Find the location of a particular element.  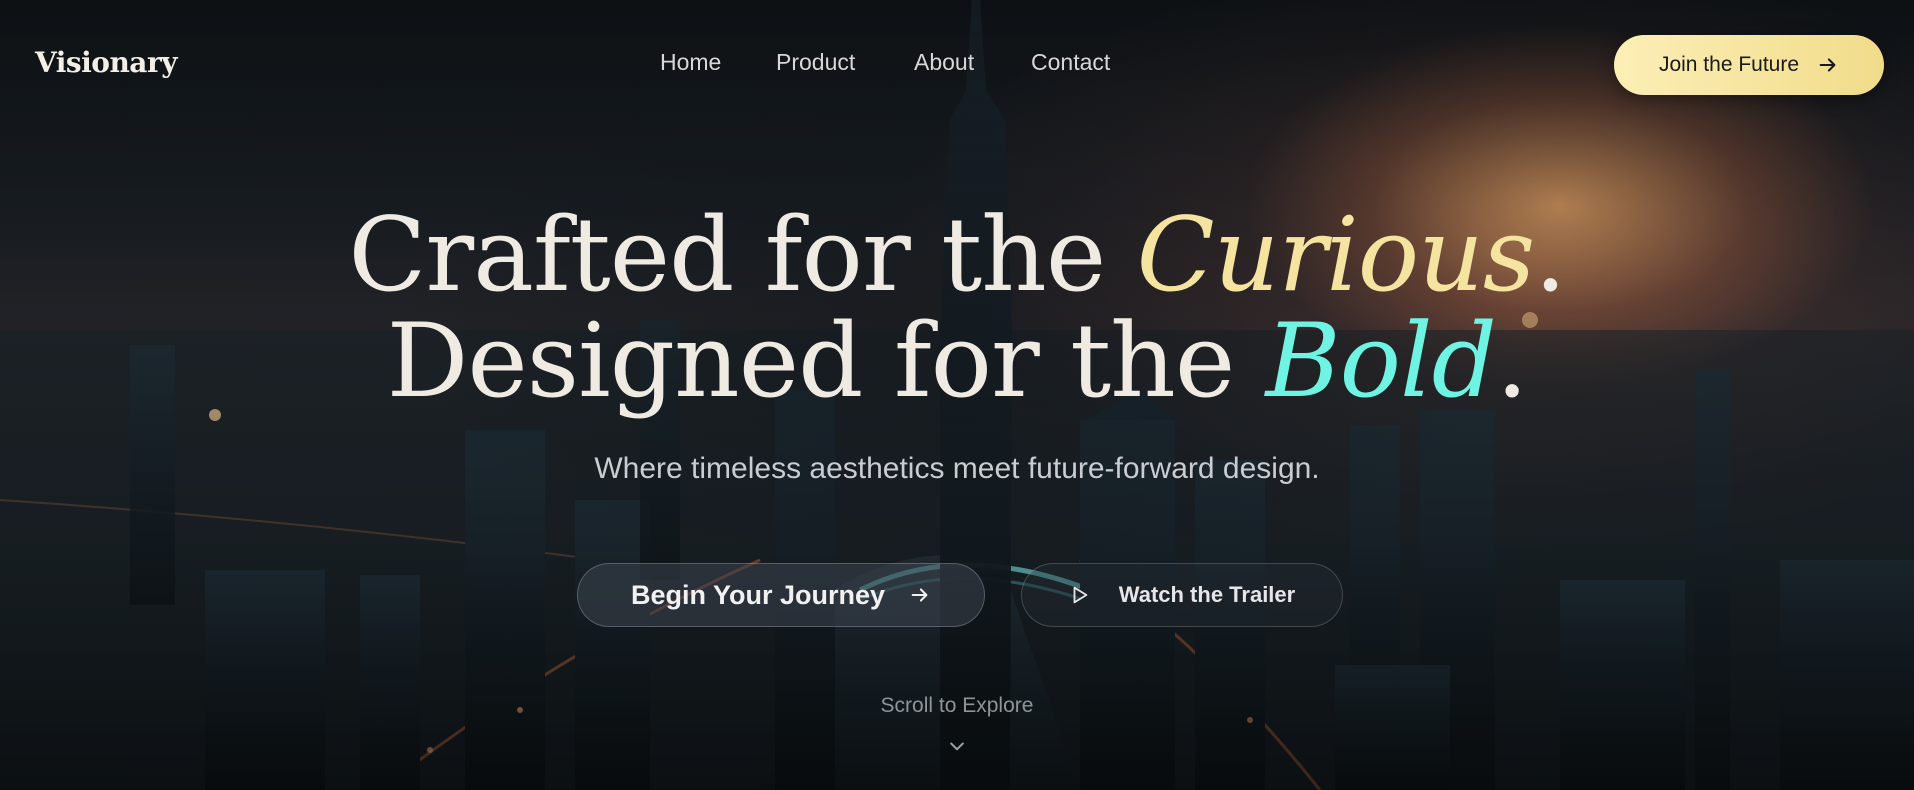

join-the-future-button: Join the Future is located at coordinates (1749, 65).